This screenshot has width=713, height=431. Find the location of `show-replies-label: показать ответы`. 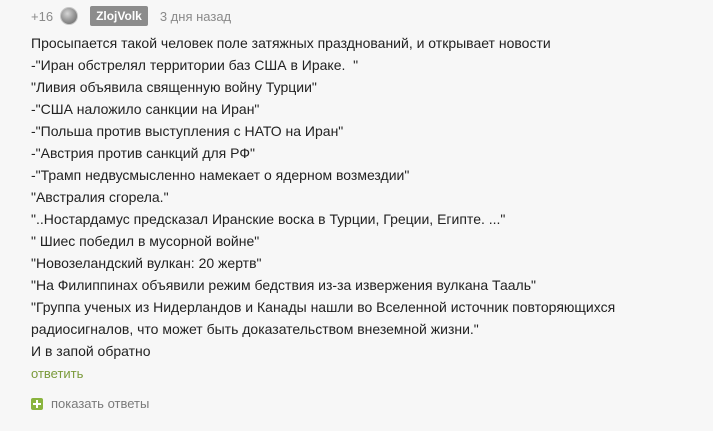

show-replies-label: показать ответы is located at coordinates (100, 403).